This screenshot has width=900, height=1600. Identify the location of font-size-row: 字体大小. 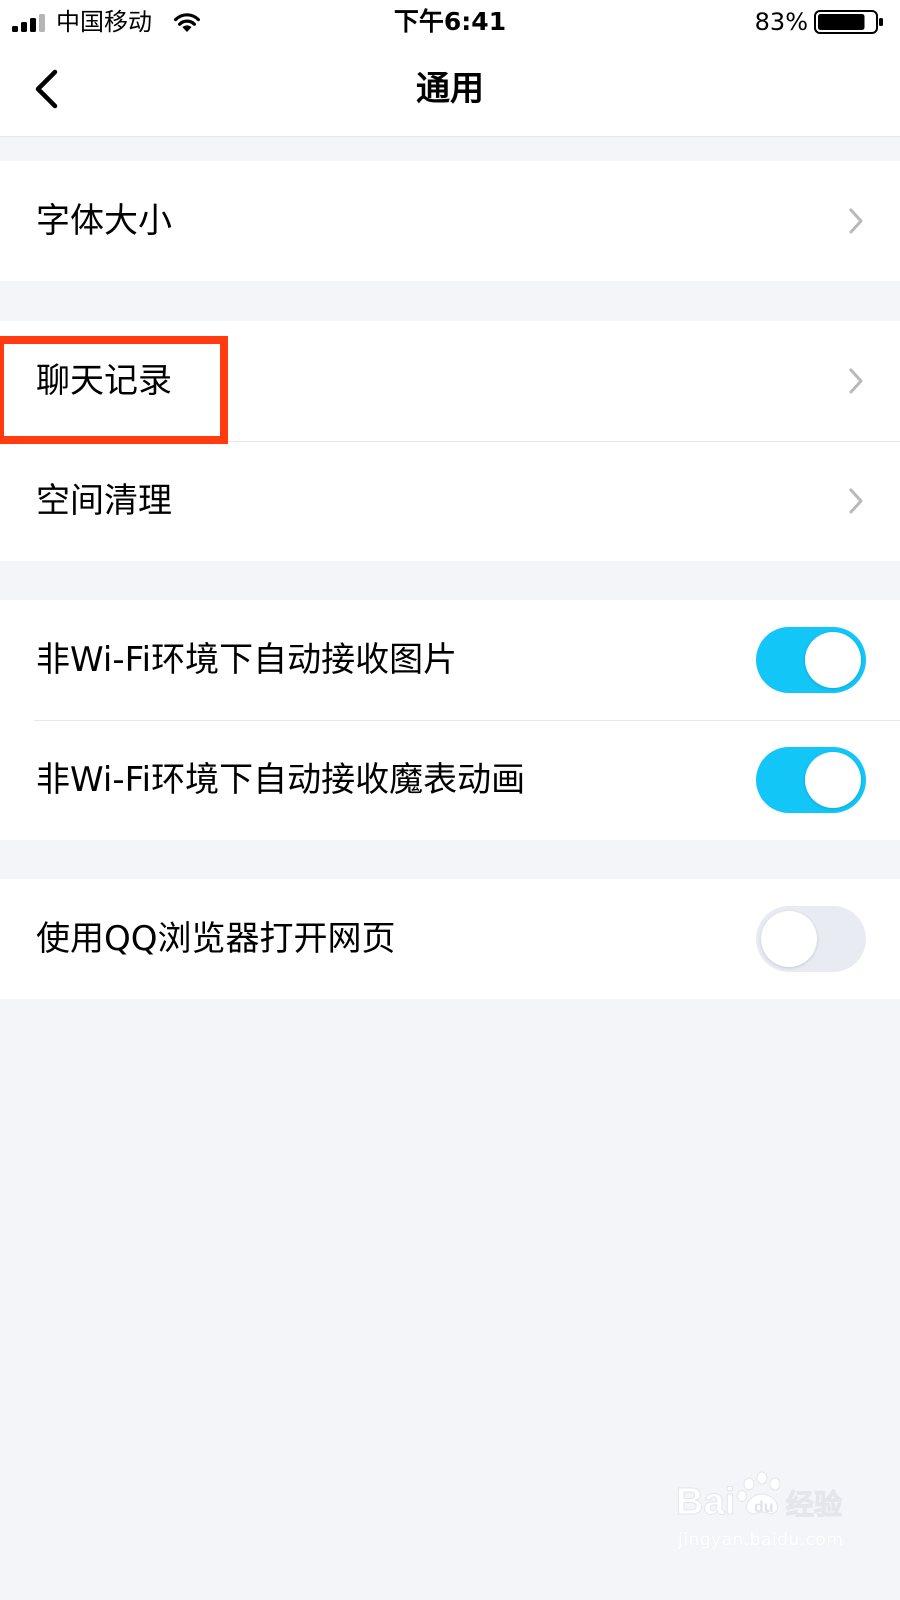
(450, 221).